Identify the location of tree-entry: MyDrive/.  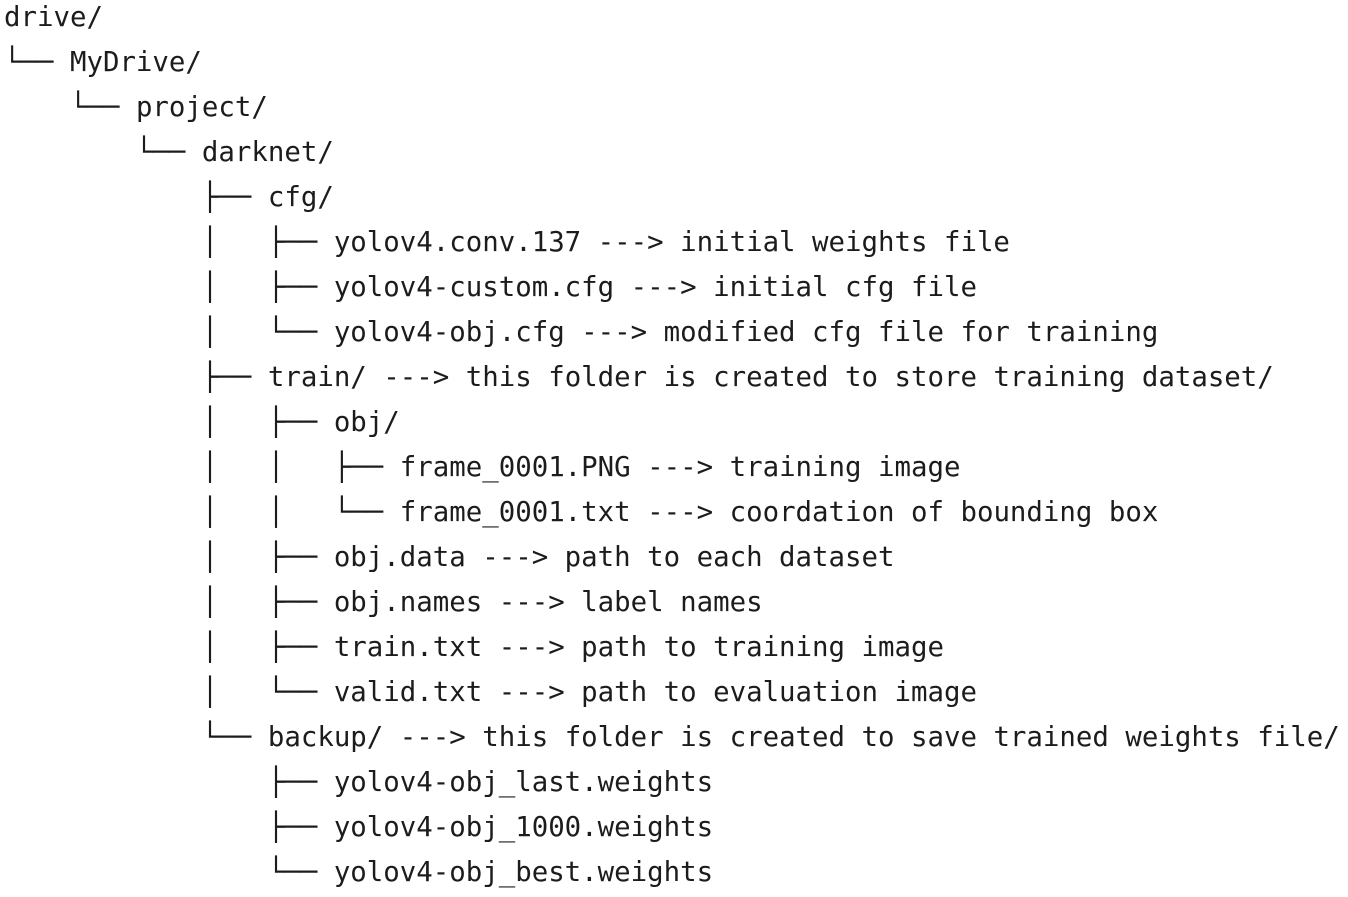
(135, 62).